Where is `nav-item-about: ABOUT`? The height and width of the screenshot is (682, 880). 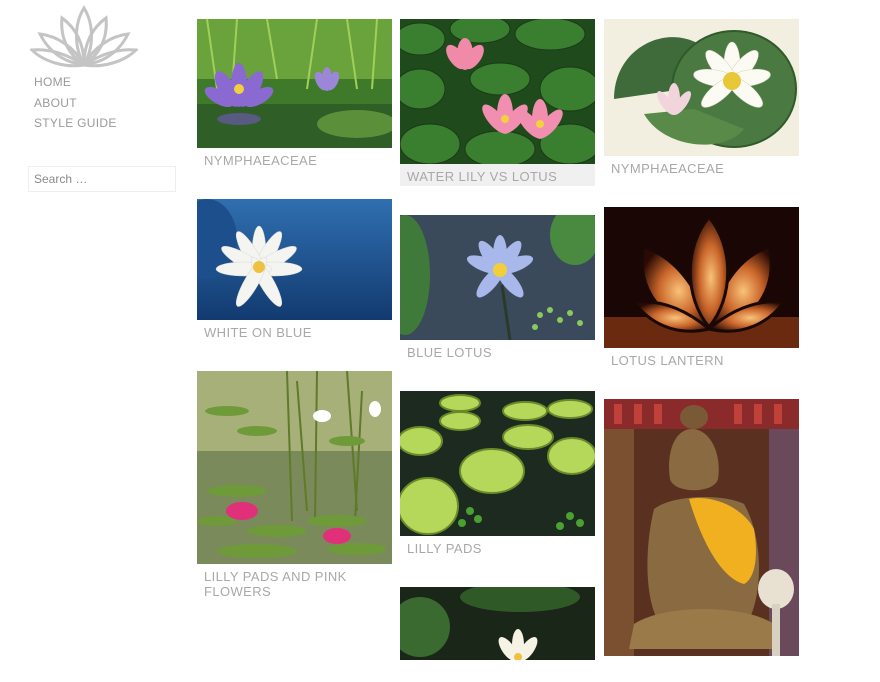 nav-item-about: ABOUT is located at coordinates (75, 105).